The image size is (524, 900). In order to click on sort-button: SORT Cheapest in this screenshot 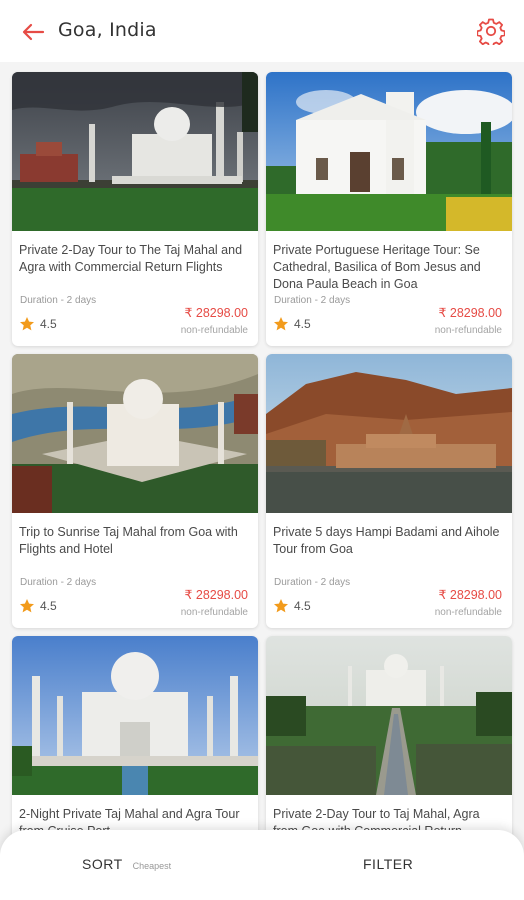, I will do `click(126, 864)`.